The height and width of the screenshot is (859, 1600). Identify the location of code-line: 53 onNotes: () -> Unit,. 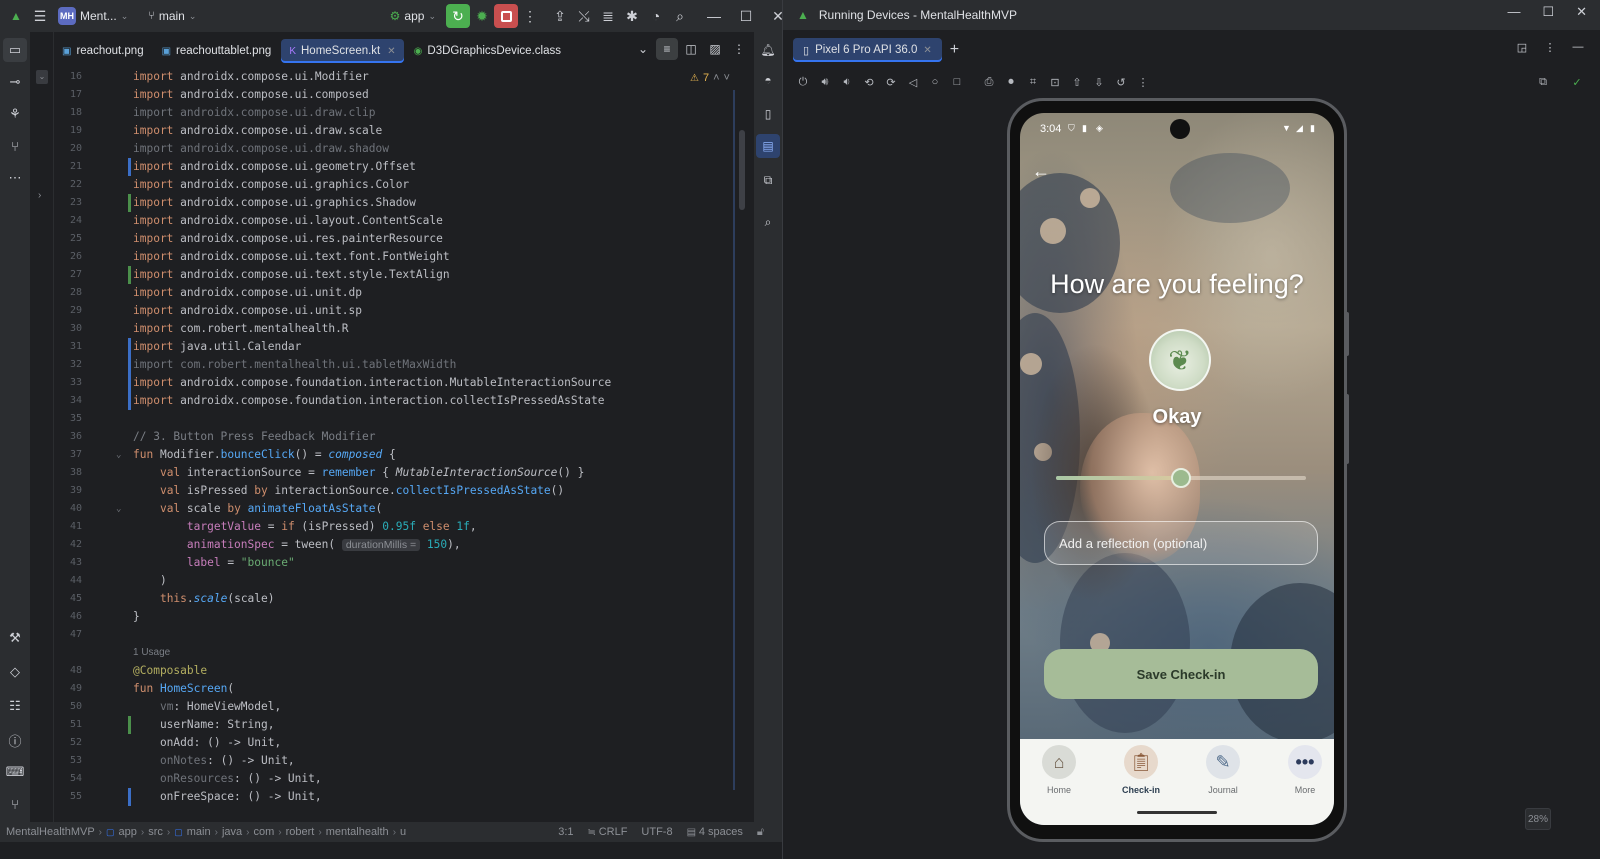
(404, 761).